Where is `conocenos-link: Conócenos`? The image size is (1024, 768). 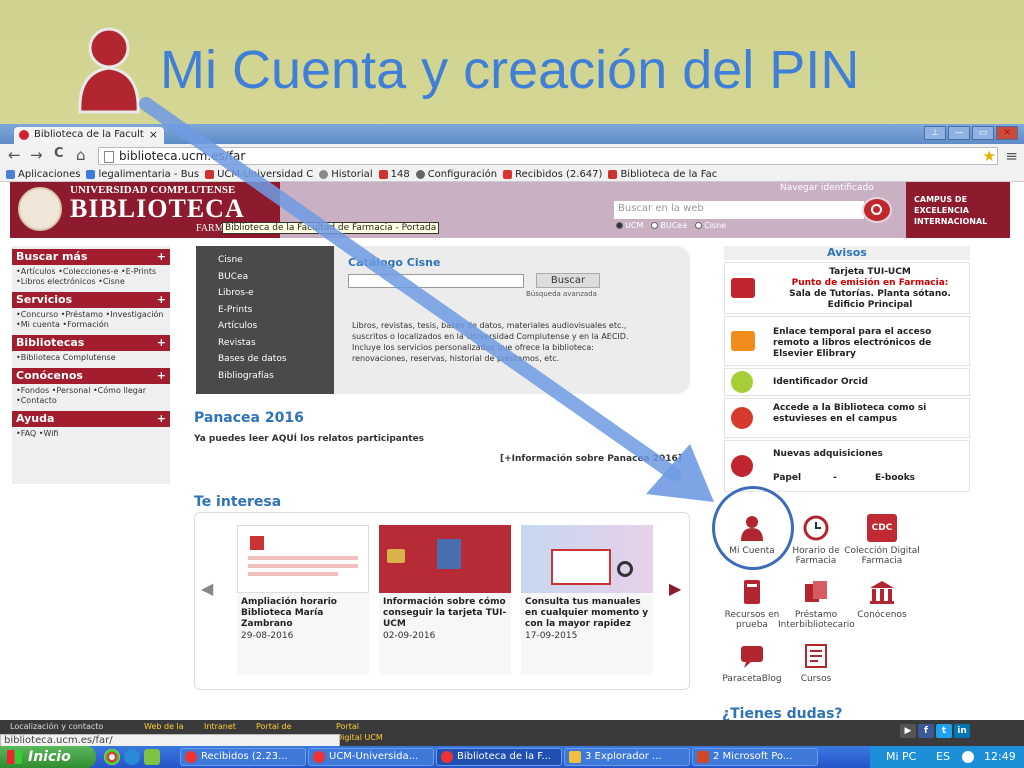 conocenos-link: Conócenos is located at coordinates (882, 599).